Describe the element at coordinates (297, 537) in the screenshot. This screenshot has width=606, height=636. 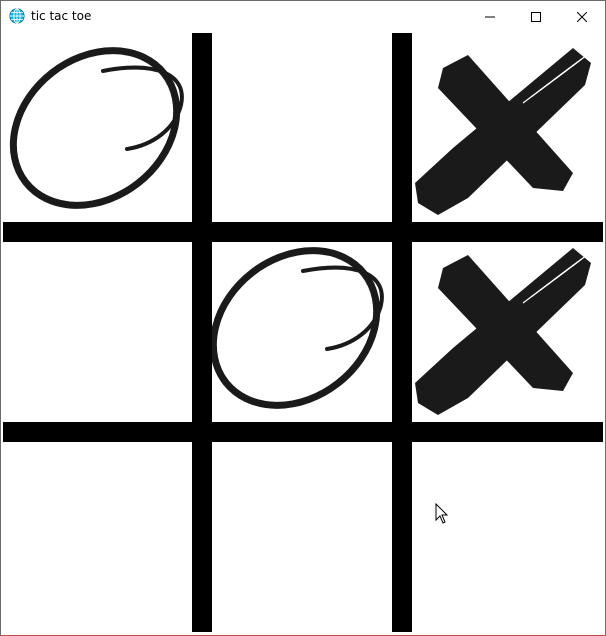
I see `cell-r3-c2` at that location.